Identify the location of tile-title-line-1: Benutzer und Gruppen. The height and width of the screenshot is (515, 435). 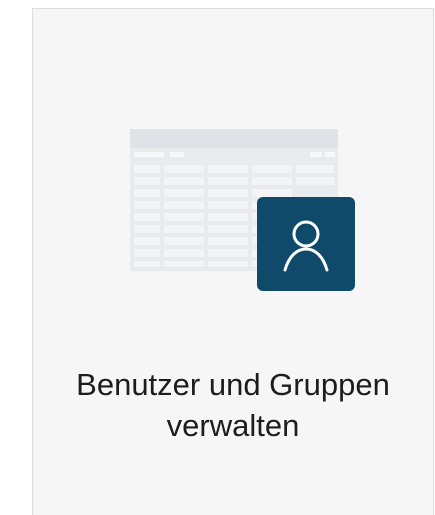
(233, 384).